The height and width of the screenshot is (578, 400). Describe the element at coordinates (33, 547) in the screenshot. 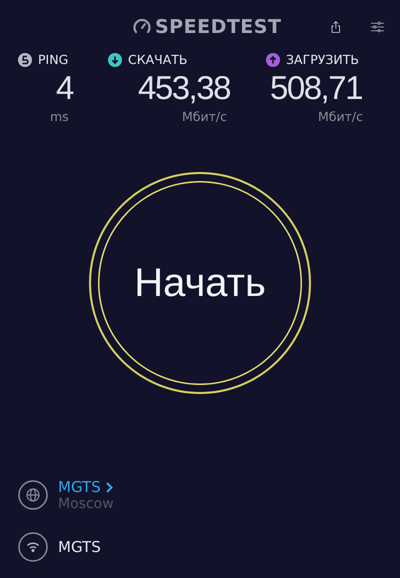

I see `wifi-icon` at that location.